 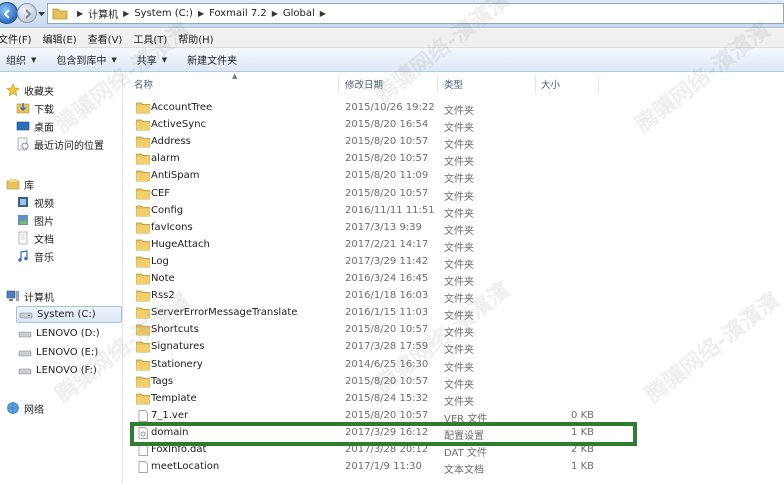 What do you see at coordinates (25, 408) in the screenshot?
I see `nav-network: 网络` at bounding box center [25, 408].